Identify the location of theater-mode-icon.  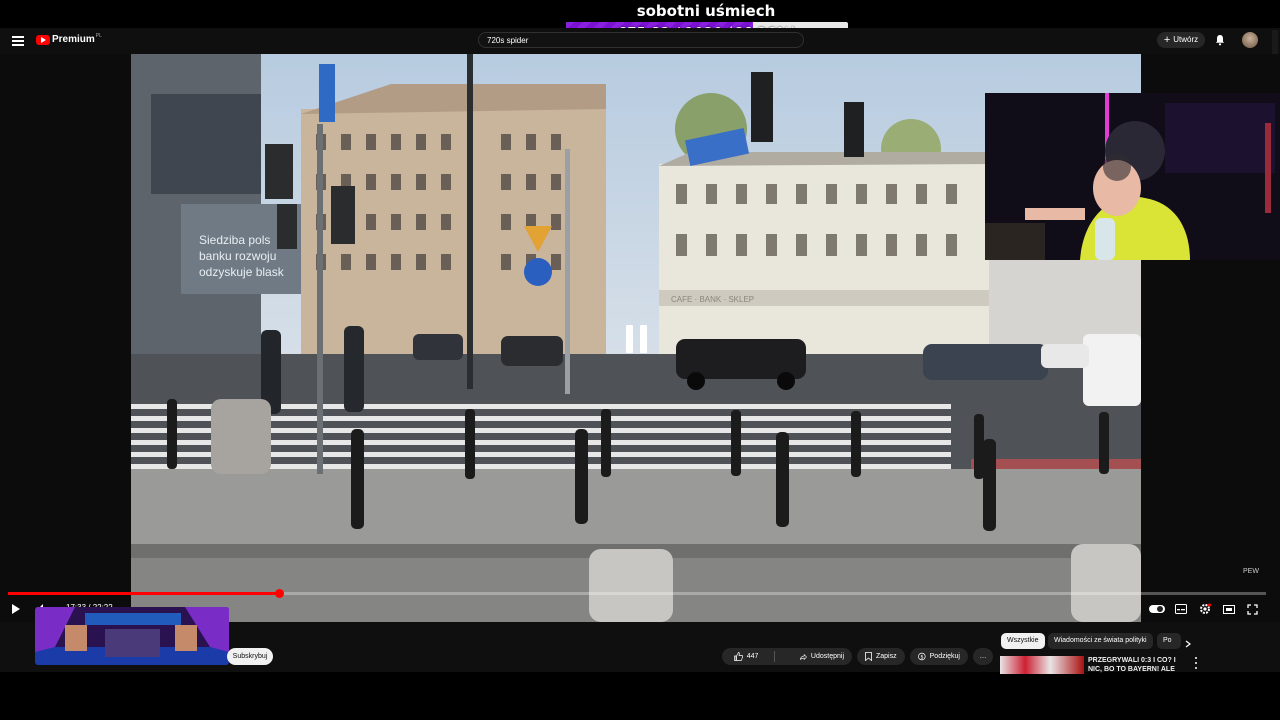
(1228, 609).